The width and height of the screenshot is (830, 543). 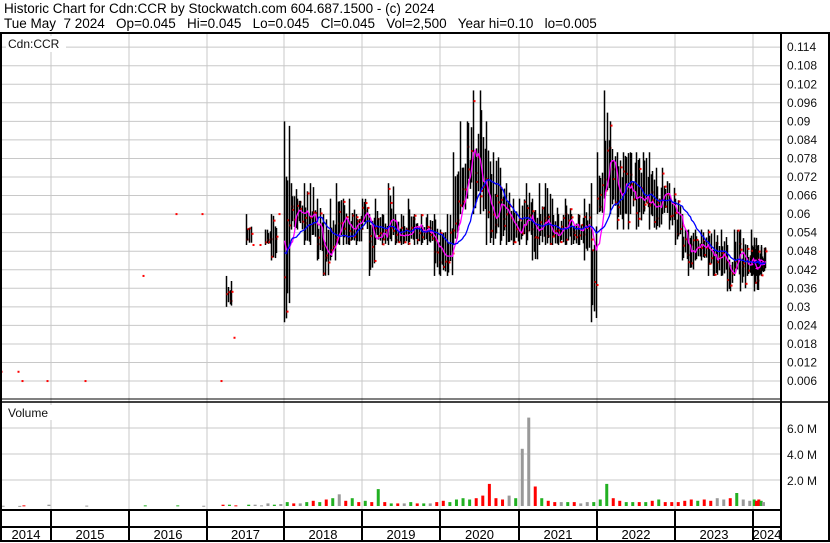 I want to click on volume-tick-label: 6.0 M, so click(x=802, y=429).